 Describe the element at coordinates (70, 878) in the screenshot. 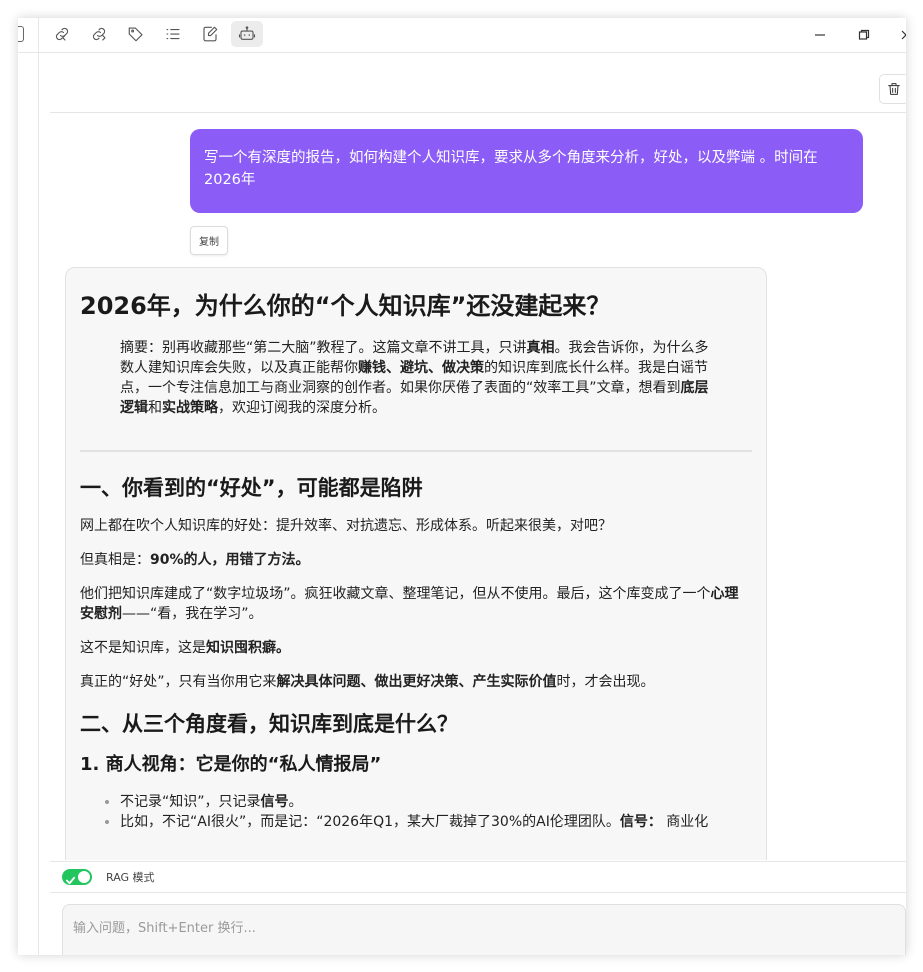

I see `check-icon` at that location.